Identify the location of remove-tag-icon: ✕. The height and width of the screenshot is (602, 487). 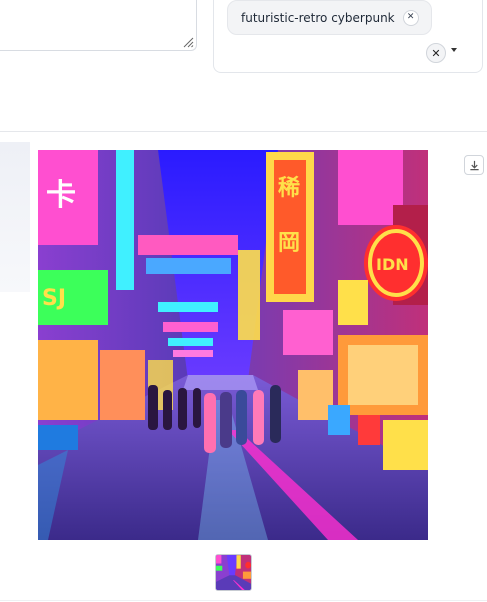
(410, 17).